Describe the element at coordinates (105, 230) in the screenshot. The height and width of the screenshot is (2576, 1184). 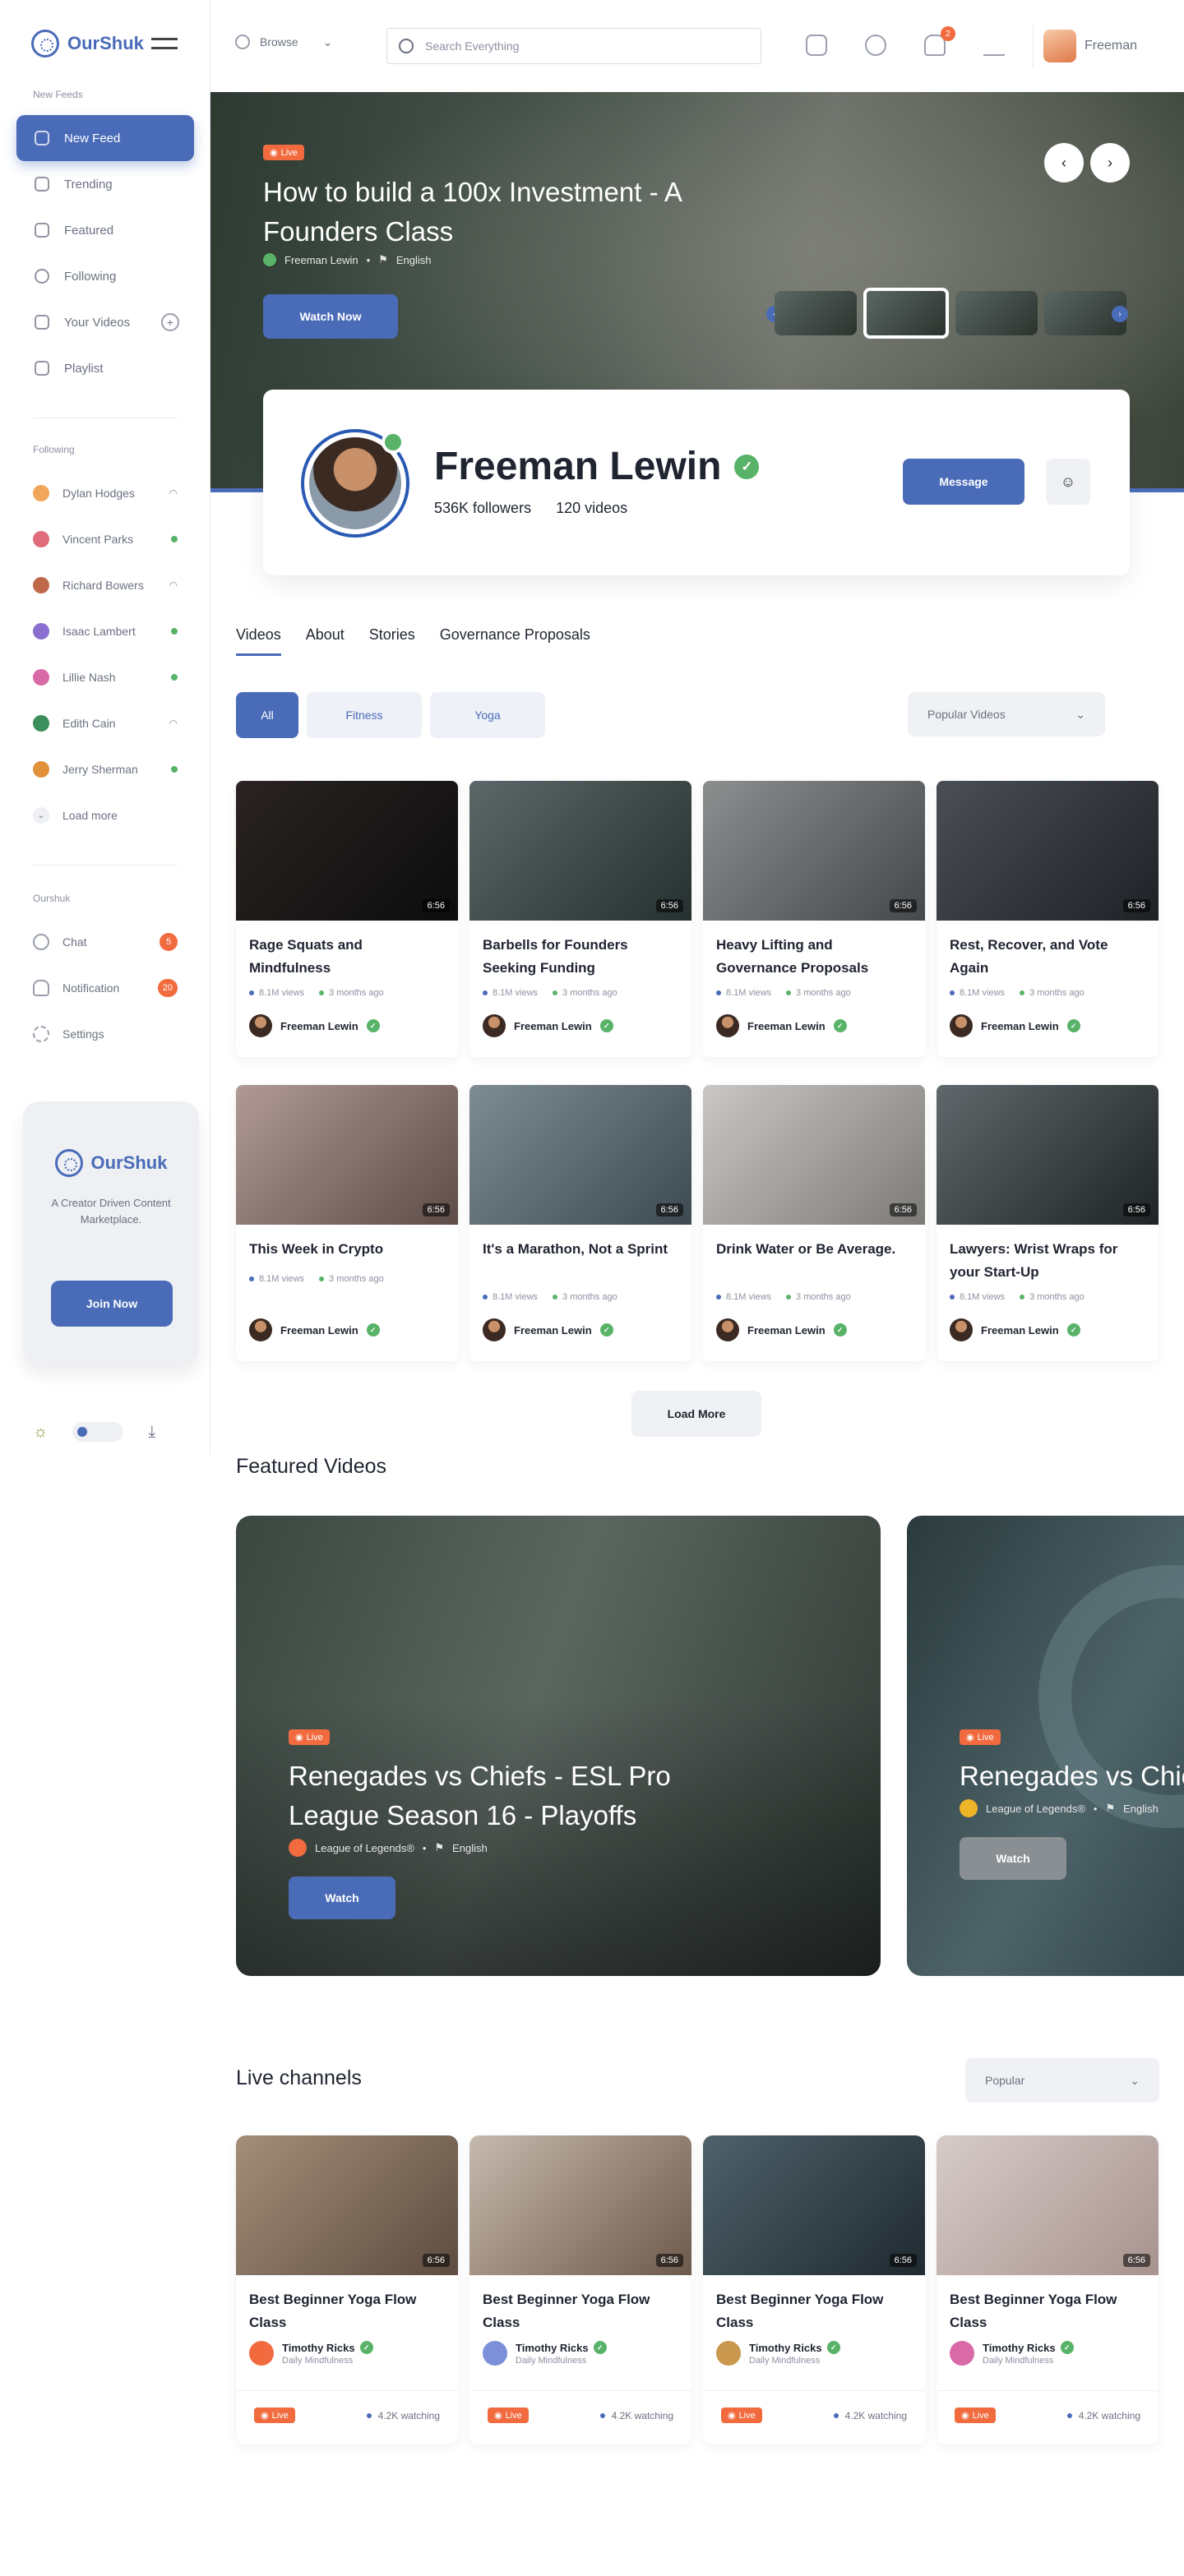
I see `sidebar-item-featured: Featured` at that location.